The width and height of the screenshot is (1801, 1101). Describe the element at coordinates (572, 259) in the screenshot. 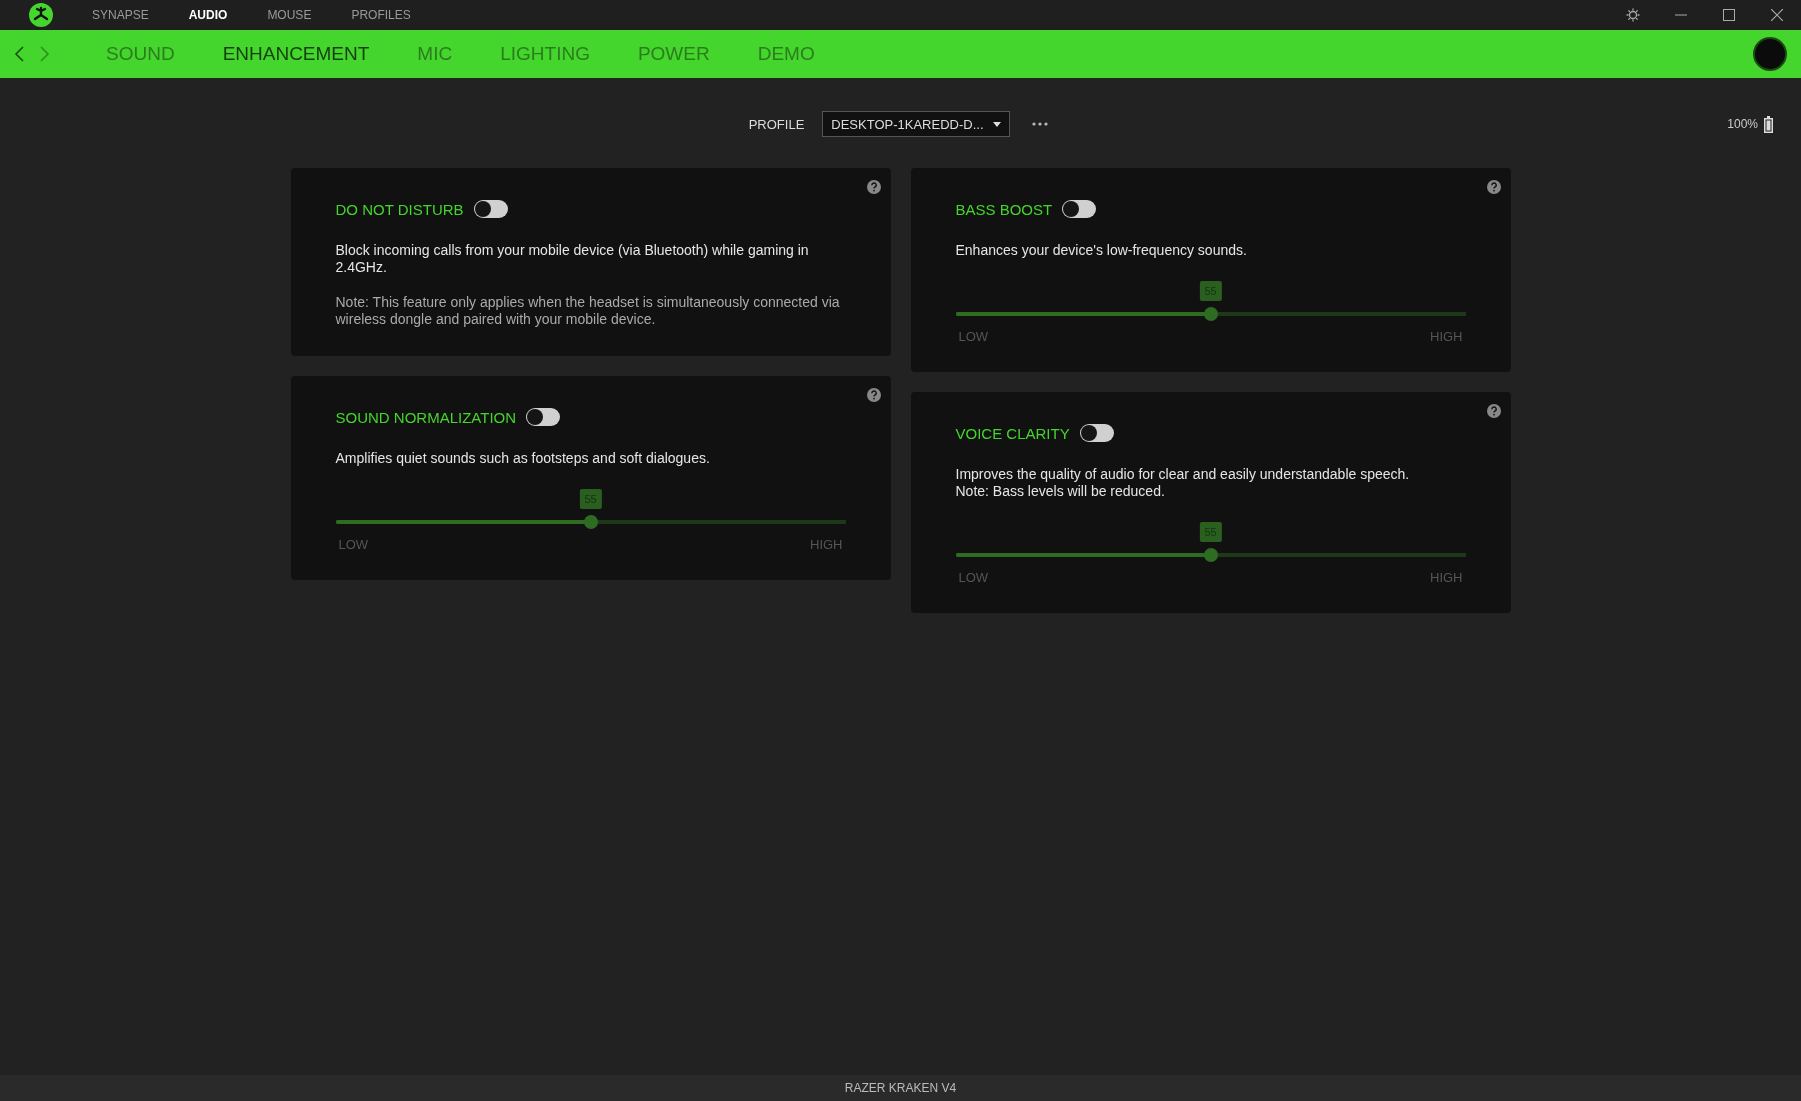

I see `feature-description: Block incoming calls from your mobile device (via Bluetooth) while gaming in 2.4GHz.` at that location.